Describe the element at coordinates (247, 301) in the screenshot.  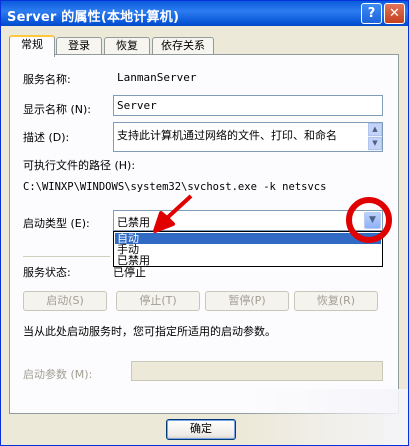
I see `pause-button: 暂停(P)` at that location.